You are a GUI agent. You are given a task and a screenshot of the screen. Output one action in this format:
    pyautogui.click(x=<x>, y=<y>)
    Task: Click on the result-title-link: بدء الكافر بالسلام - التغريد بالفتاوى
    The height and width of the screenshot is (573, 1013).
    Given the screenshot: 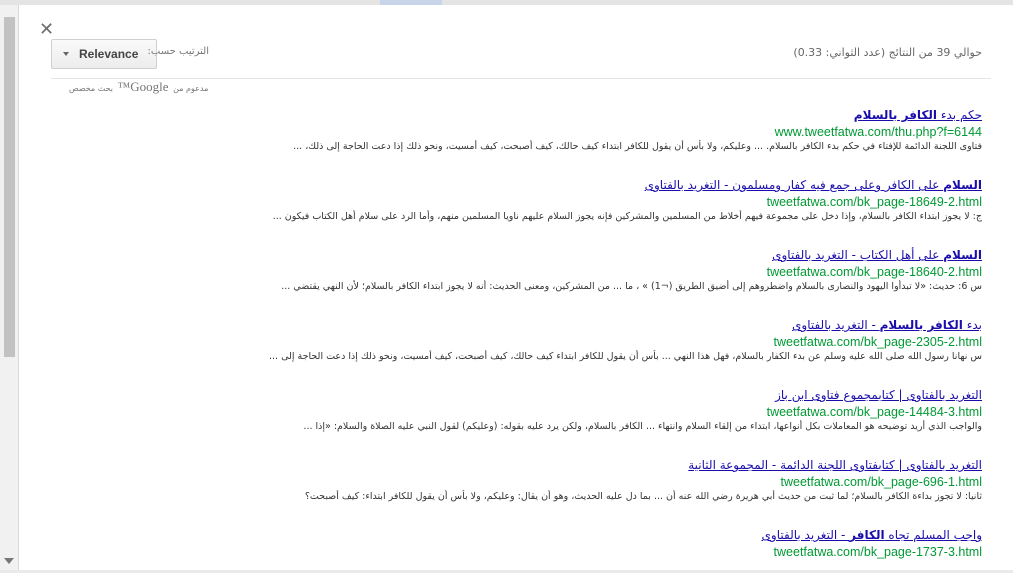 What is the action you would take?
    pyautogui.click(x=522, y=325)
    